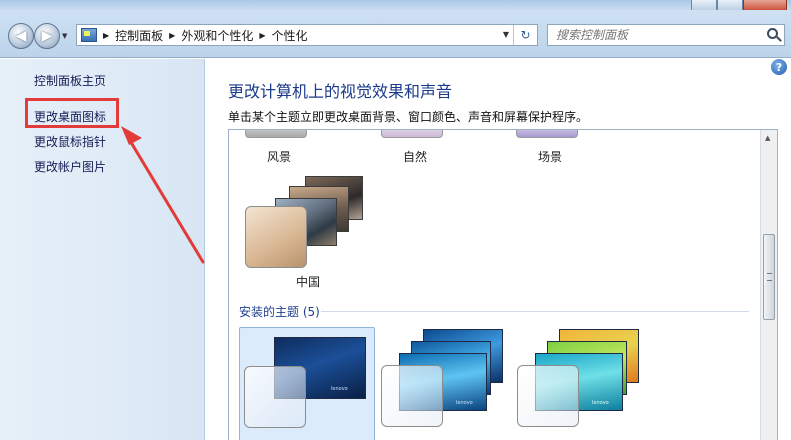  I want to click on scroll-up-arrow-icon: ▲, so click(767, 138).